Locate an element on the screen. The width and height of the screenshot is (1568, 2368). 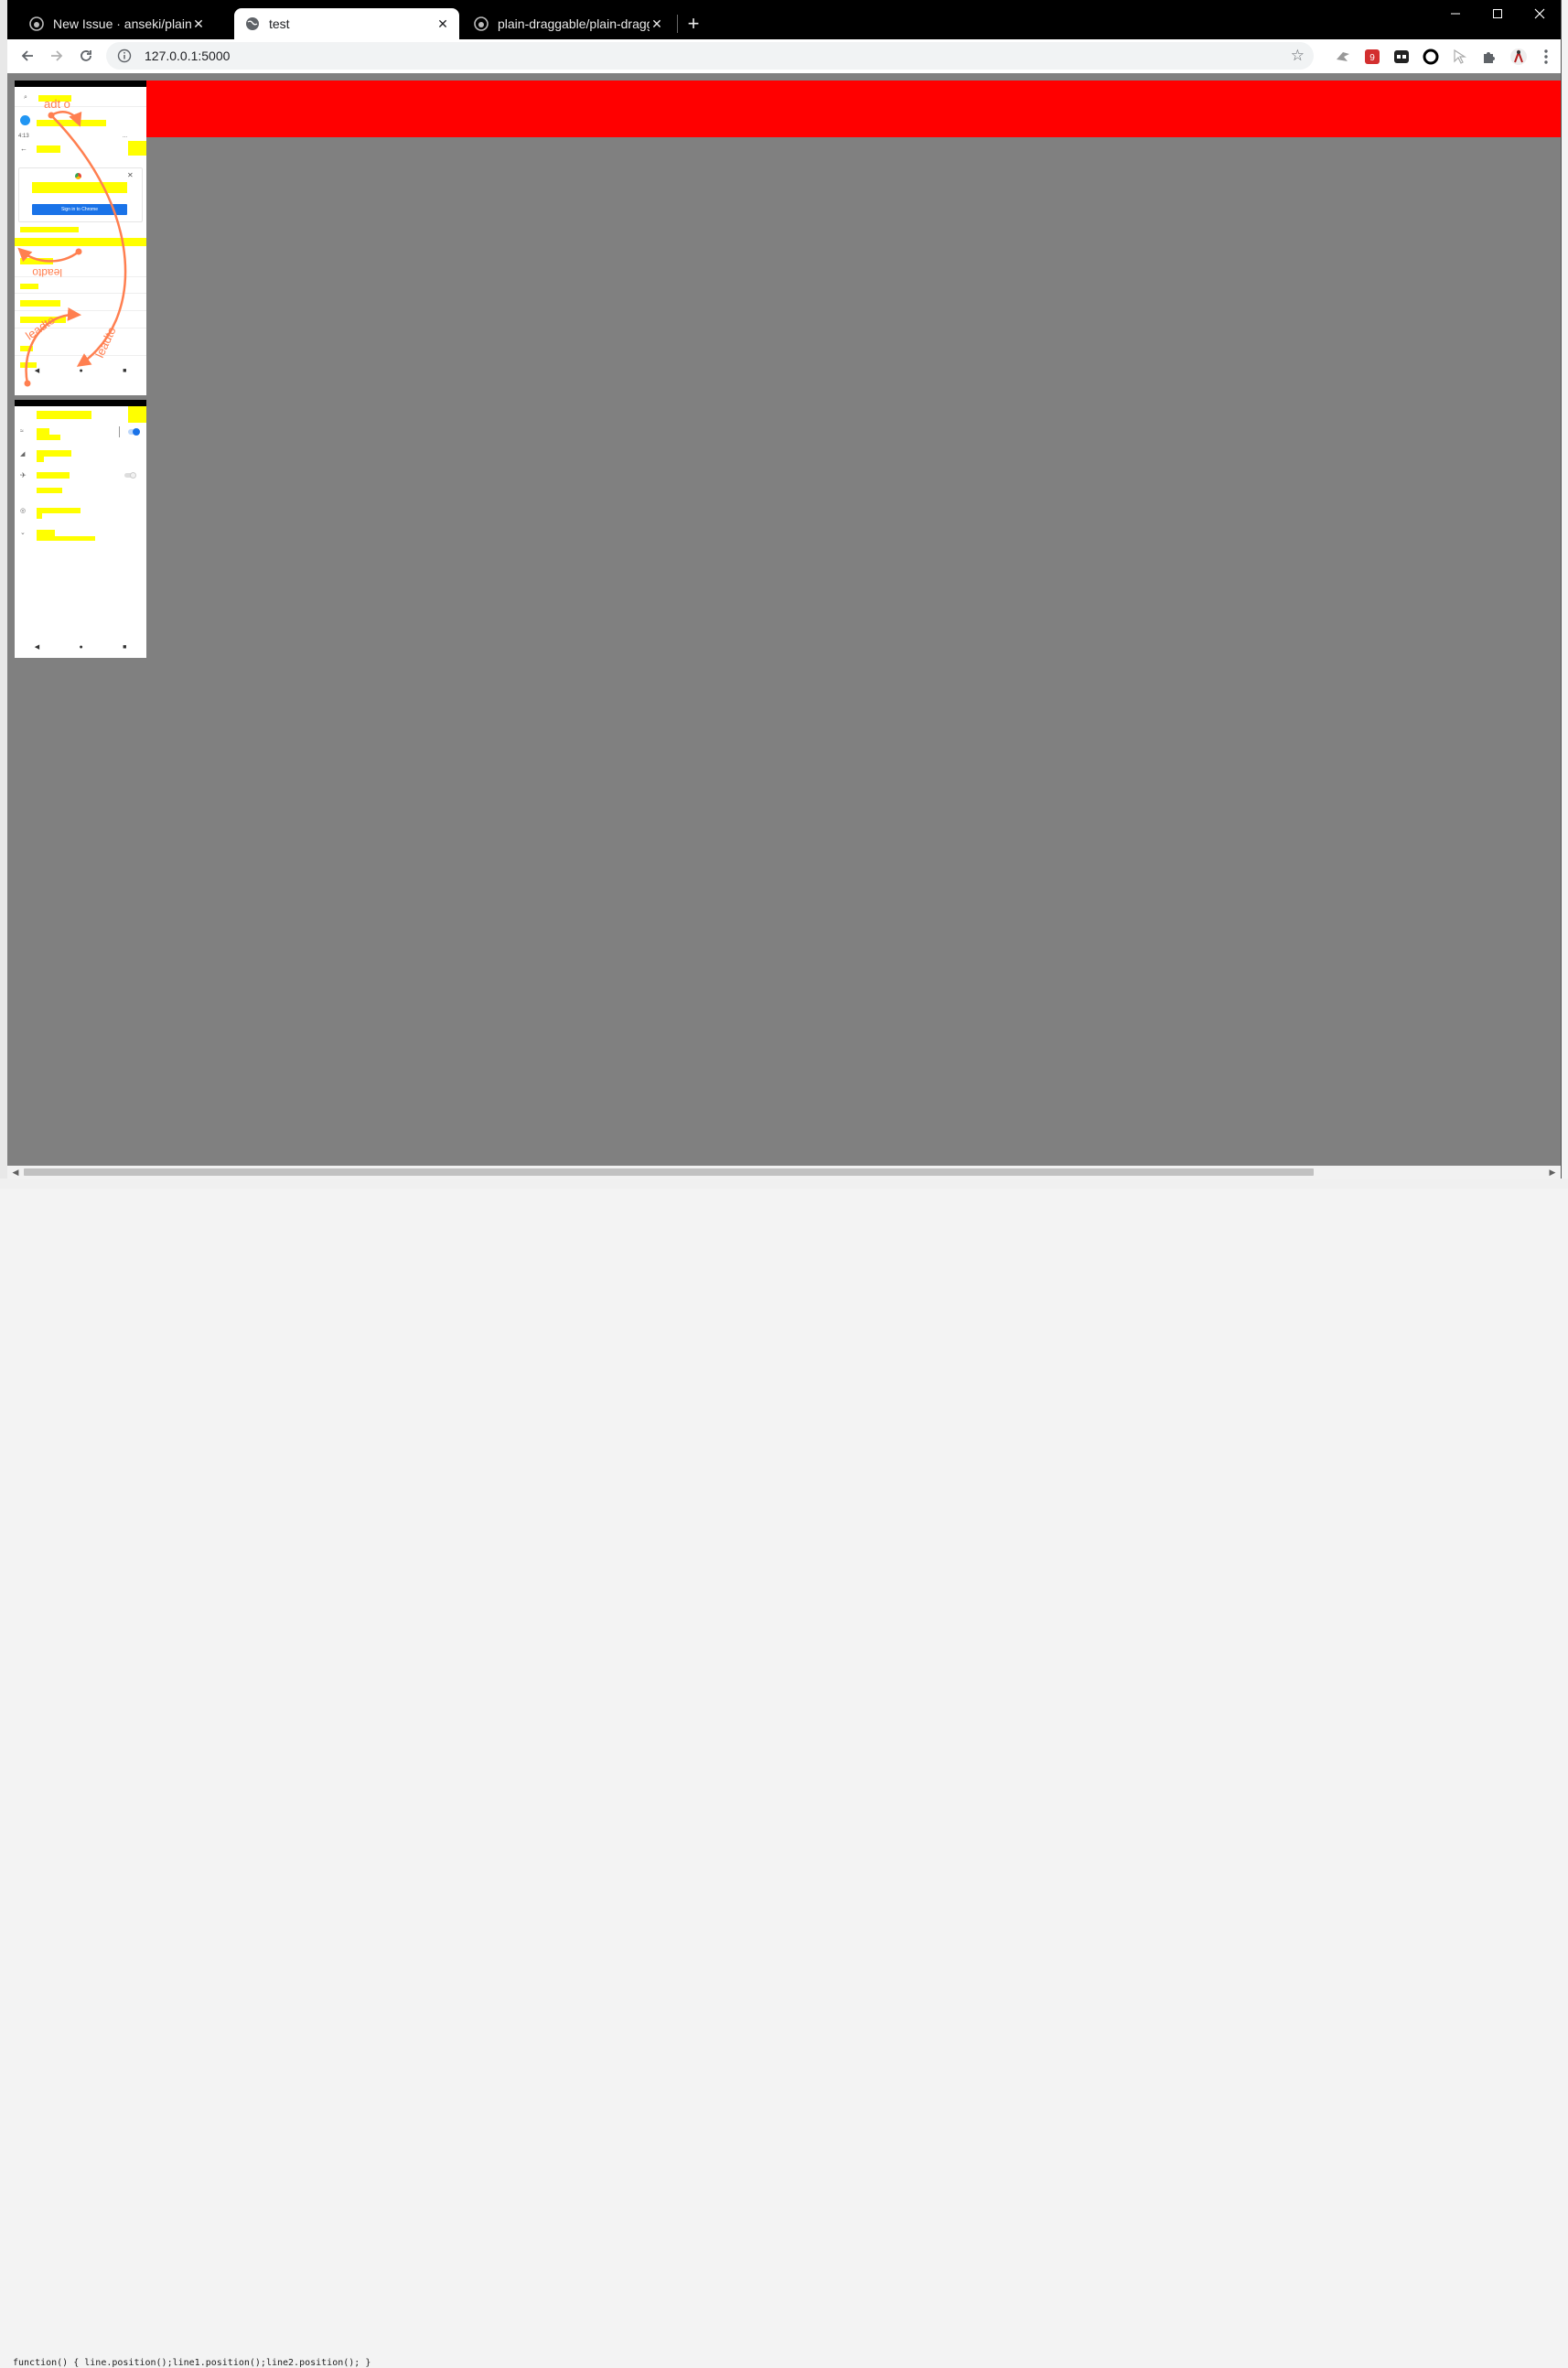
window-close-button is located at coordinates (1540, 14).